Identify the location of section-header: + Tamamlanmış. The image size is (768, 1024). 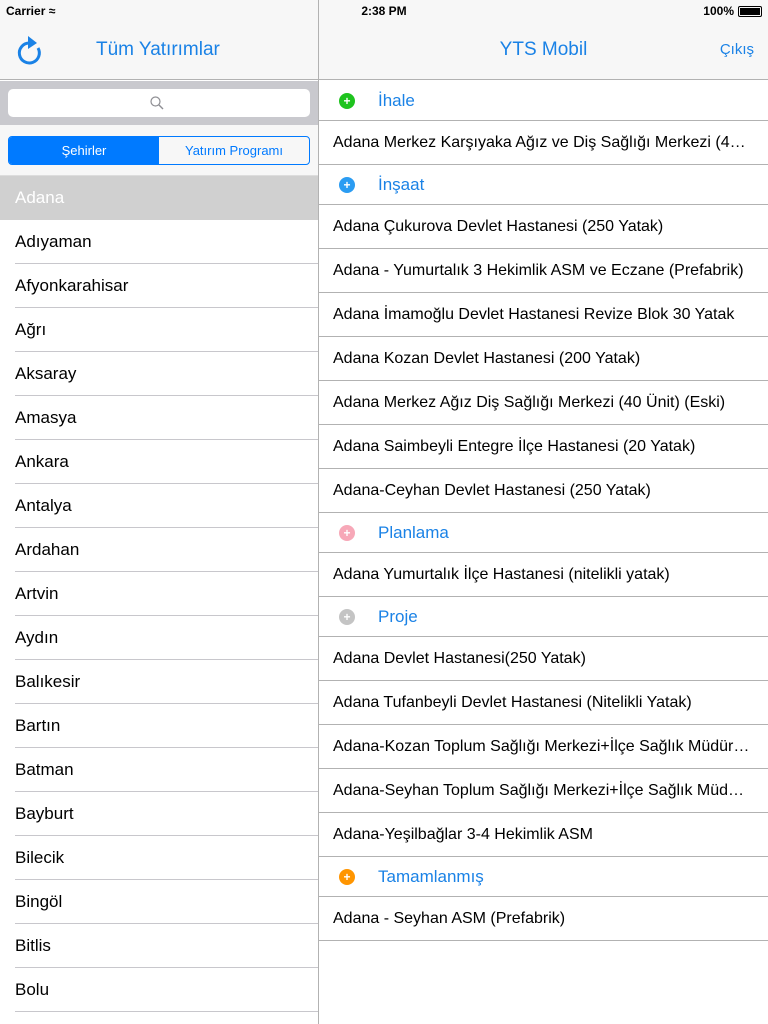
(543, 877).